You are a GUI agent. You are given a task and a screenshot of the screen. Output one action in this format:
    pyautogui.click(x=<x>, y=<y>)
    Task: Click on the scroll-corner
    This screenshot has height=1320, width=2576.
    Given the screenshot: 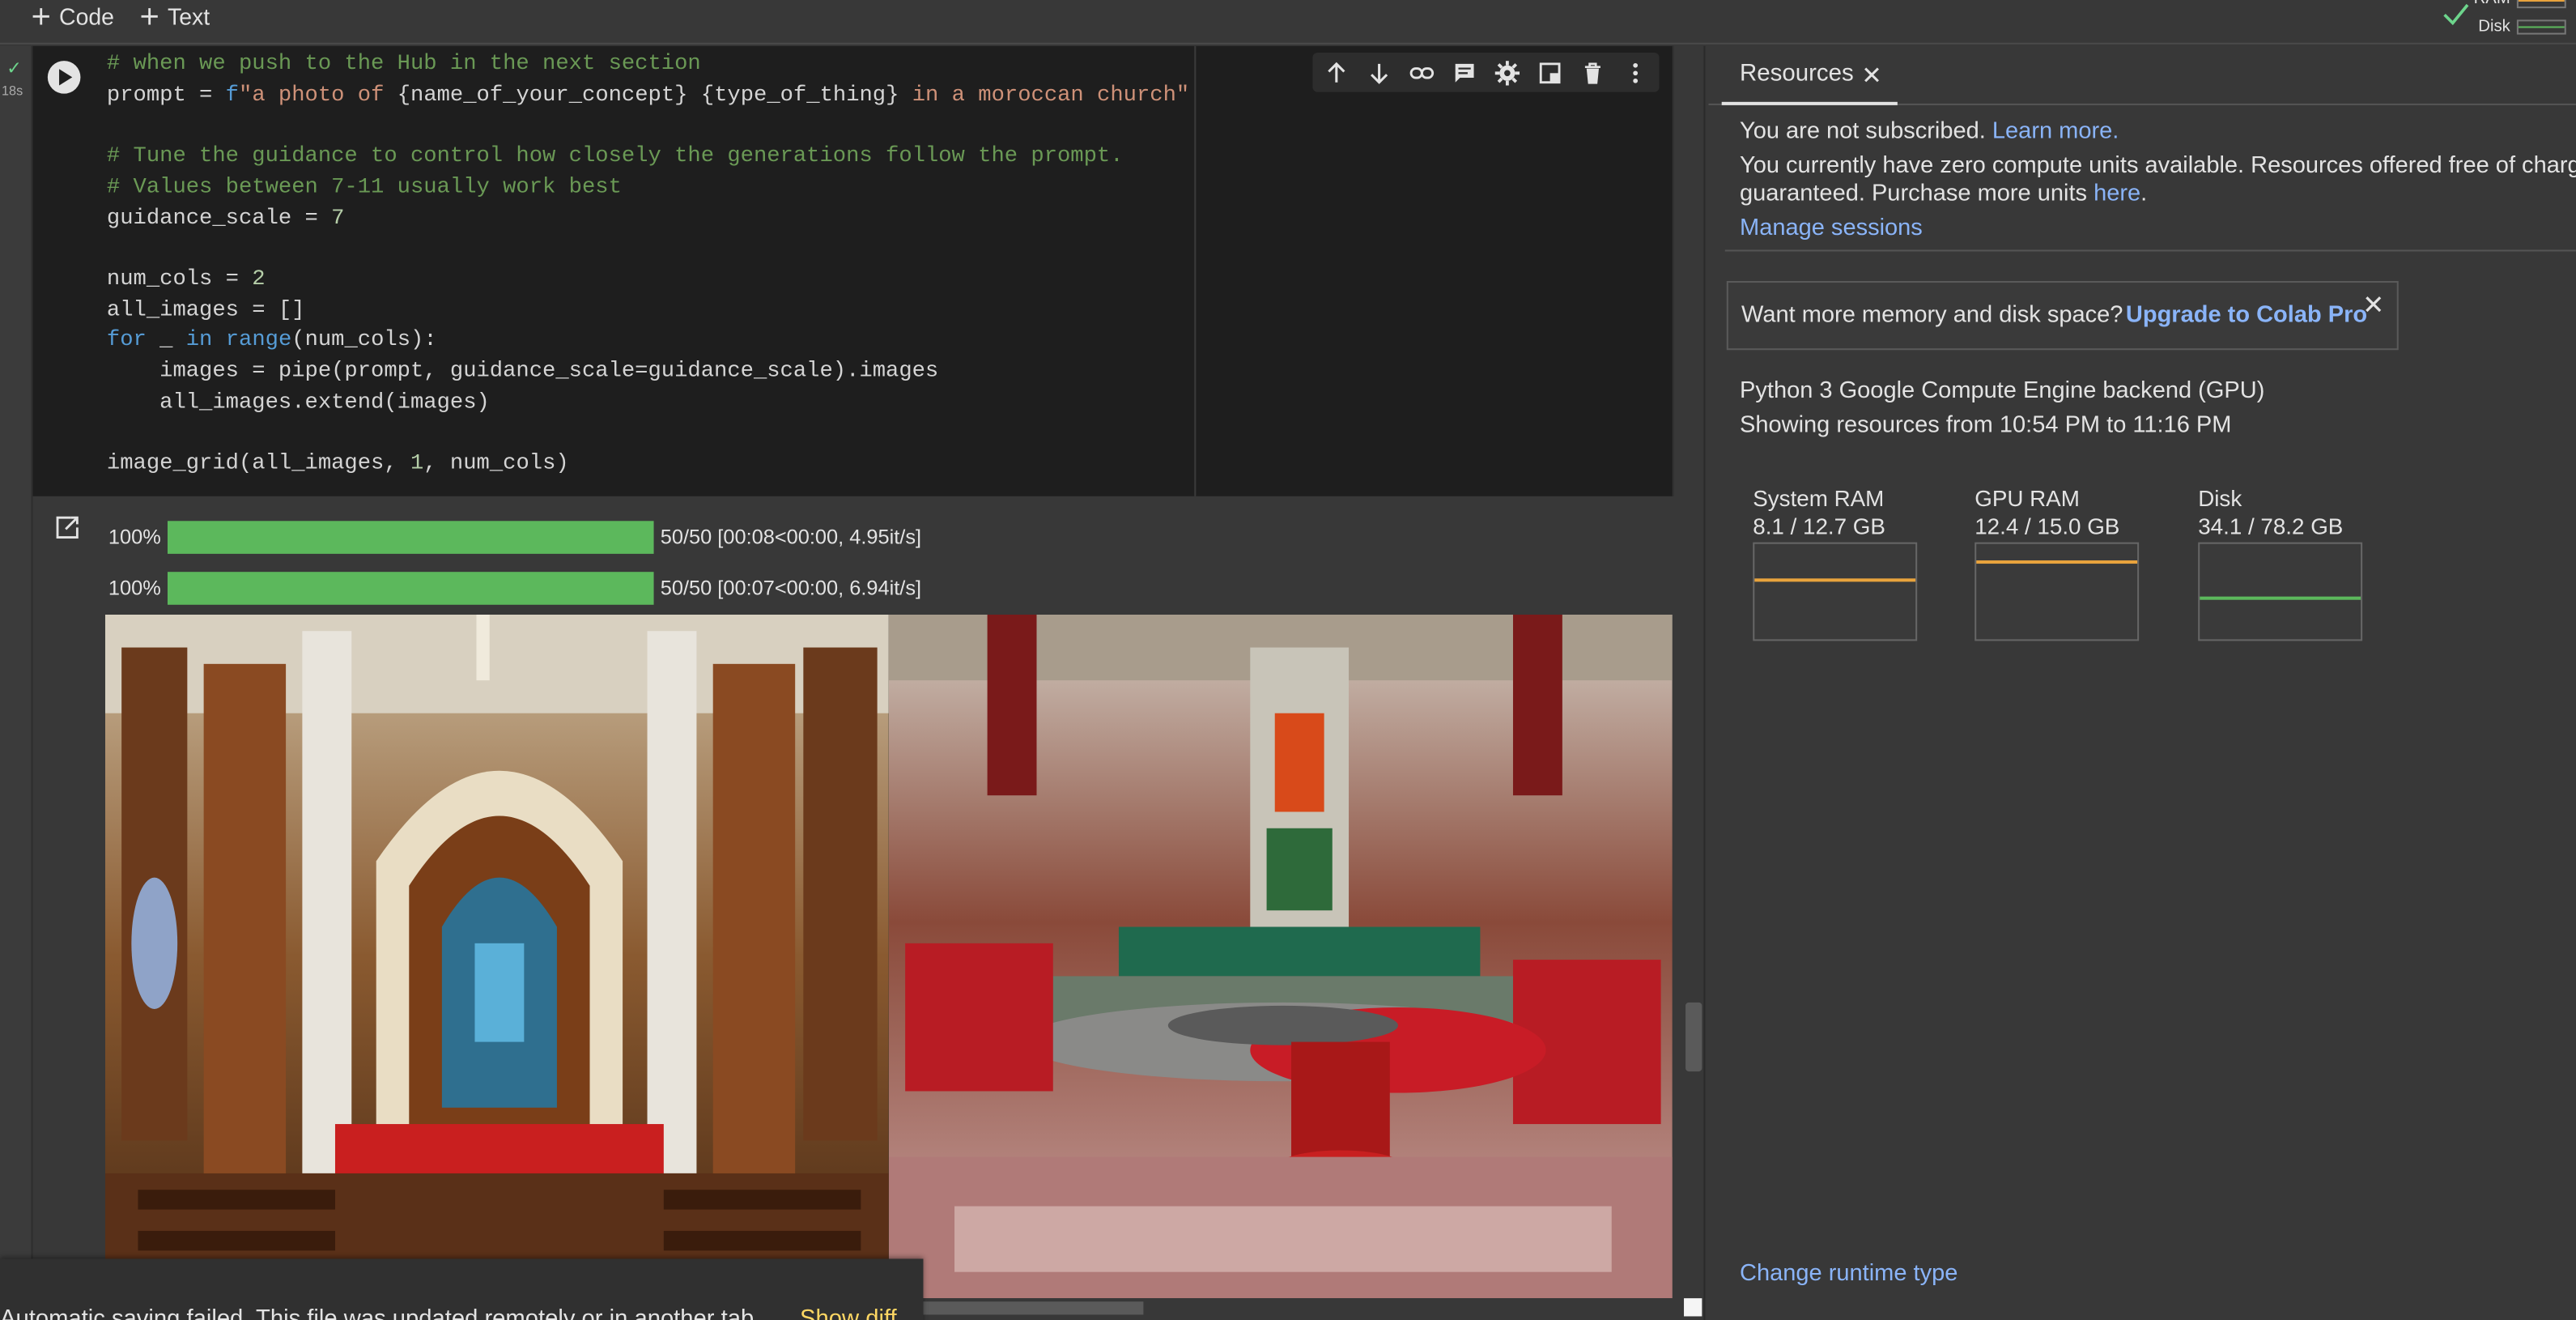 What is the action you would take?
    pyautogui.click(x=1693, y=1307)
    